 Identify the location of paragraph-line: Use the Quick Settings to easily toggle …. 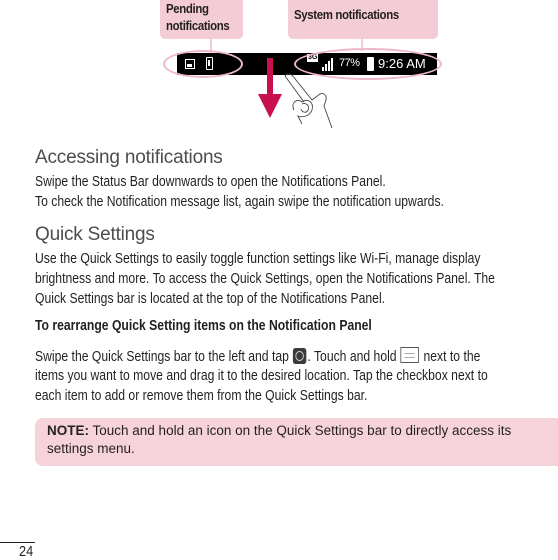
(258, 259).